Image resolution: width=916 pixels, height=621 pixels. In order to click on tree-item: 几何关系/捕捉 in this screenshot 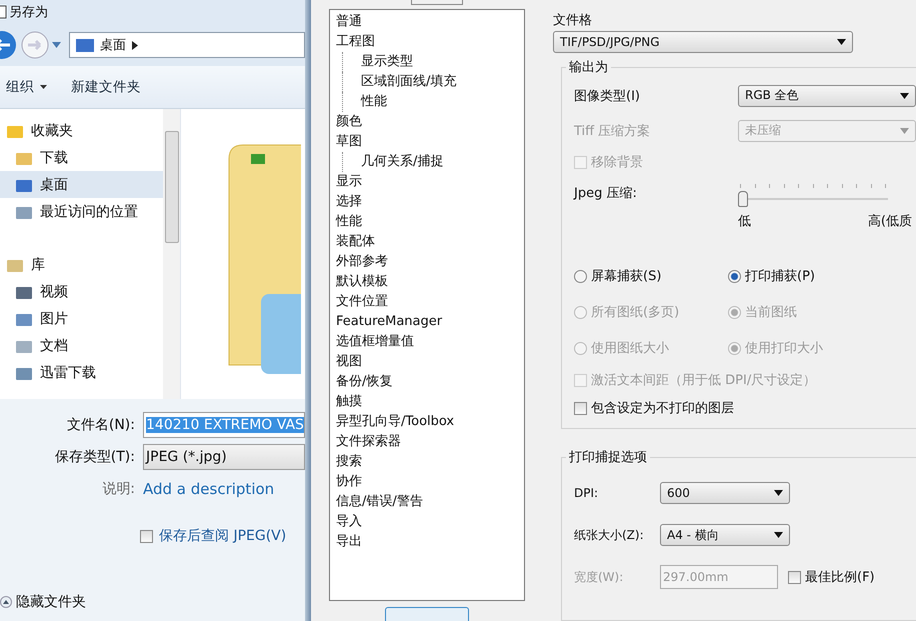, I will do `click(433, 162)`.